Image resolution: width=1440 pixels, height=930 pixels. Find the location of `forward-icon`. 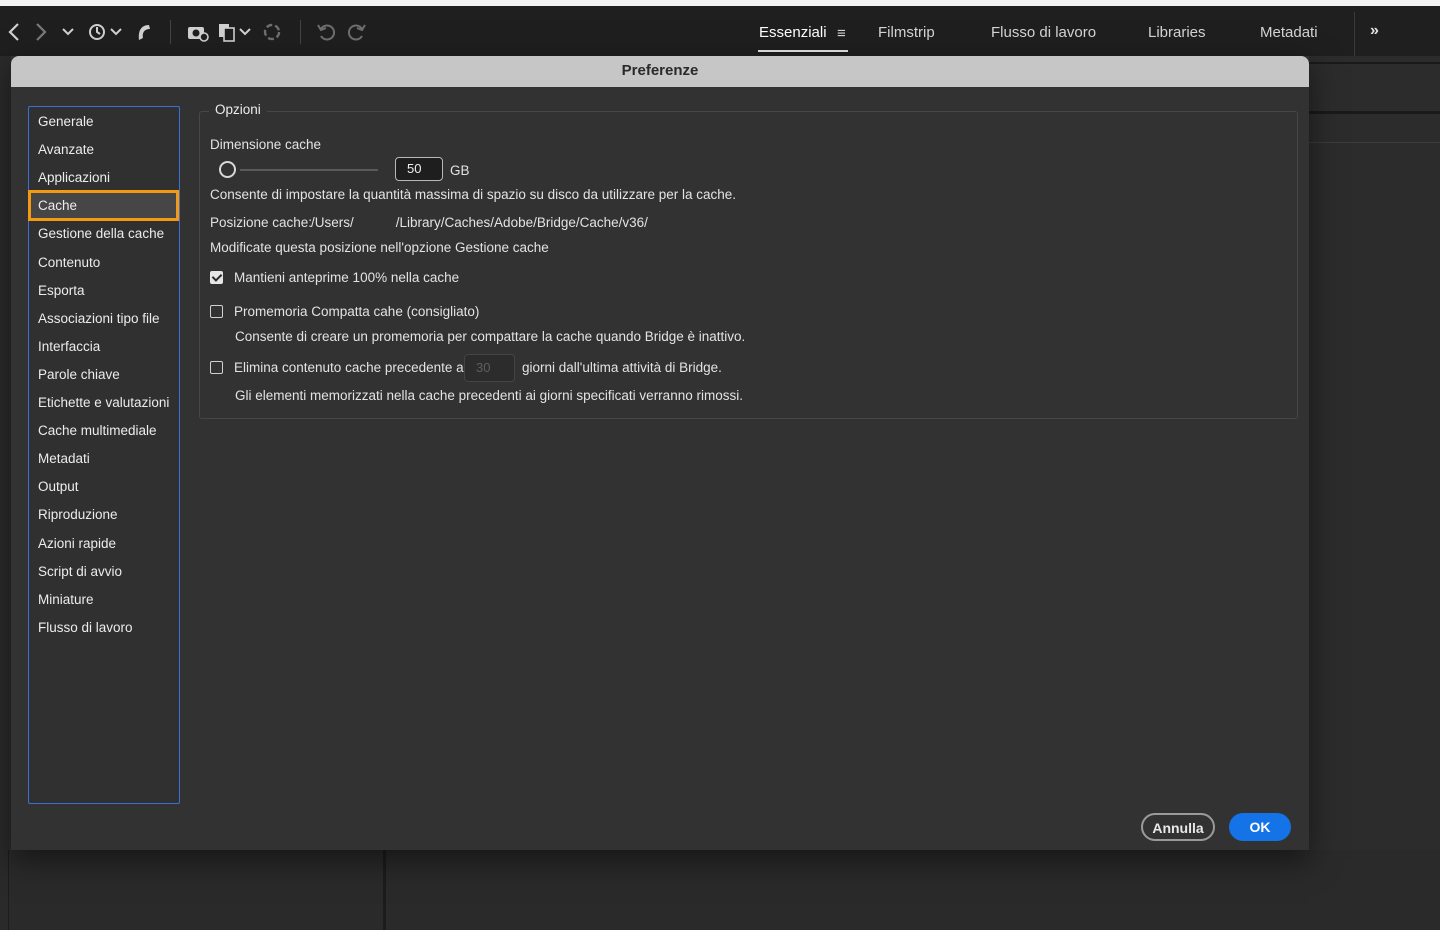

forward-icon is located at coordinates (41, 34).